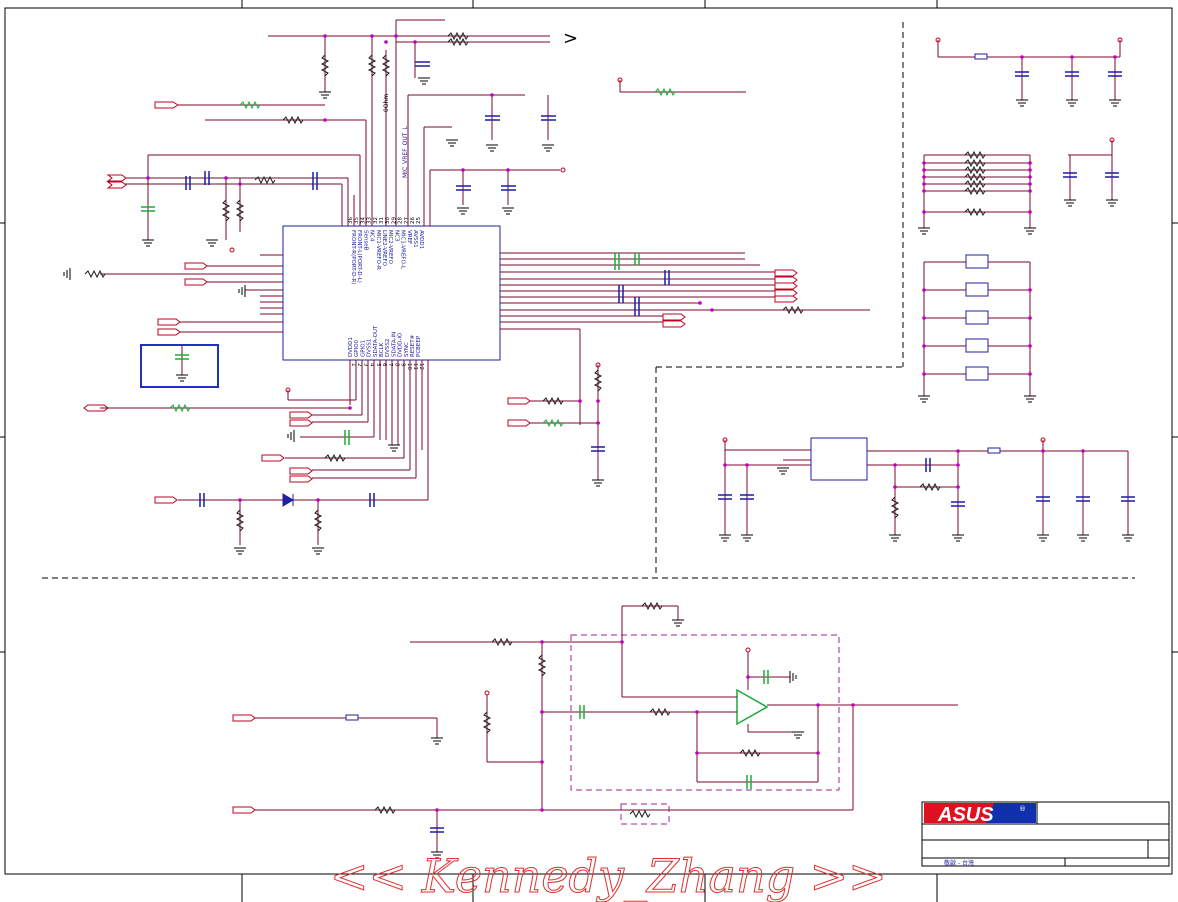 The width and height of the screenshot is (1178, 902). I want to click on chip-pin-label: SDATA-OUT, so click(376, 341).